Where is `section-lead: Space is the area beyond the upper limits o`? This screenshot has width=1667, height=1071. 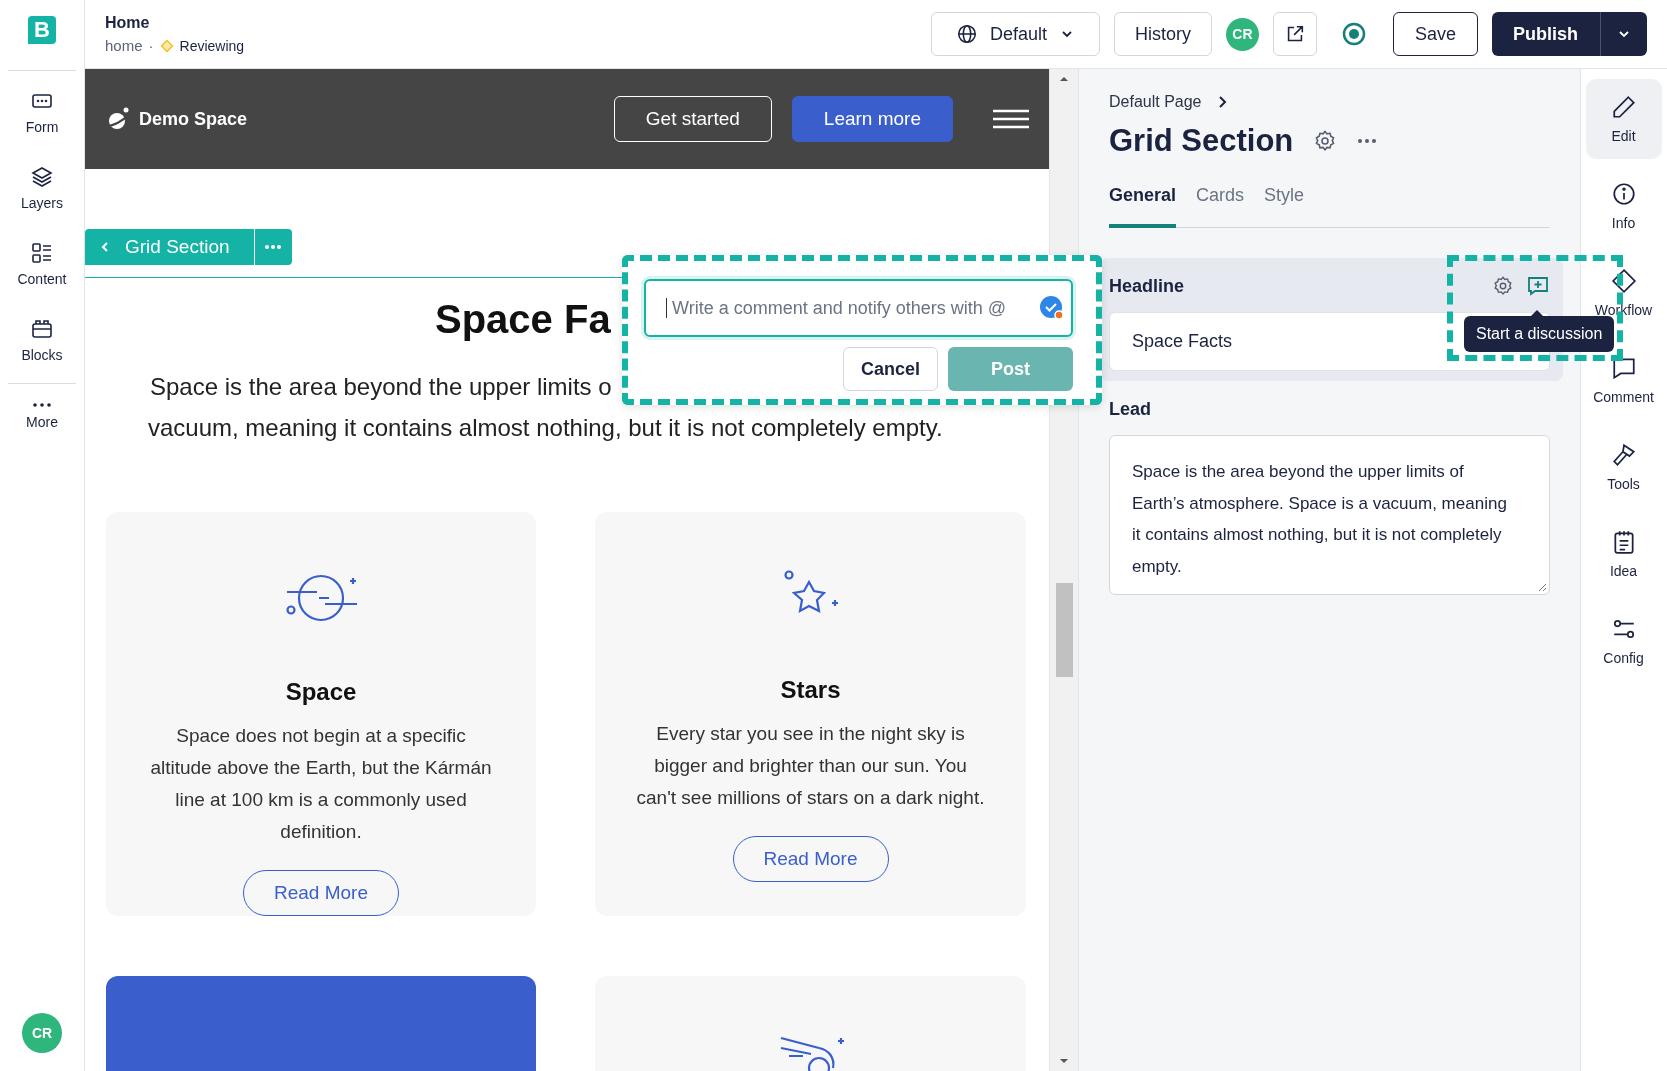 section-lead: Space is the area beyond the upper limits o is located at coordinates (381, 387).